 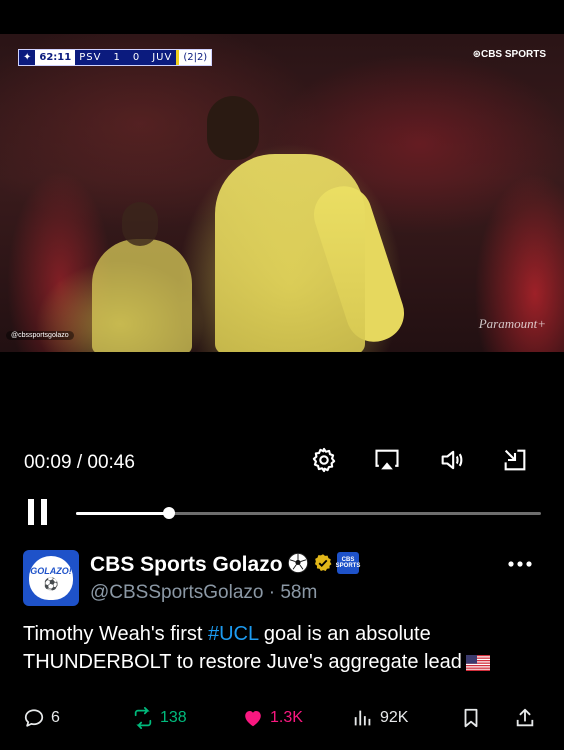 I want to click on avatar: GOLAZO! ⚽, so click(x=51, y=578).